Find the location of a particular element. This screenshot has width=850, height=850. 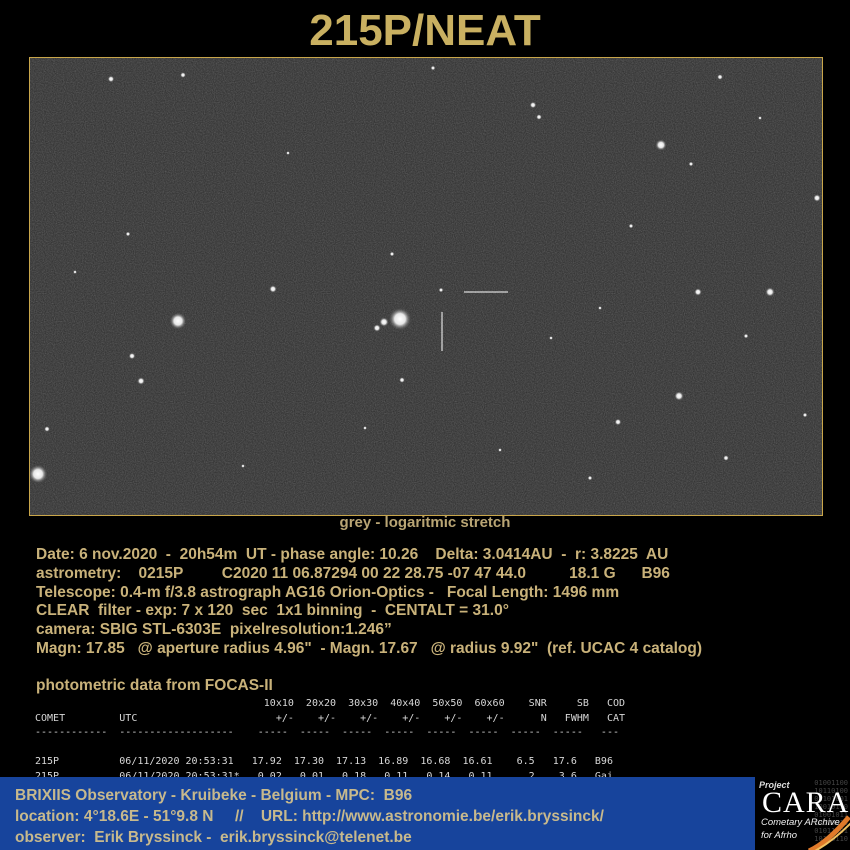

image-title: 215P/NEAT is located at coordinates (425, 30).